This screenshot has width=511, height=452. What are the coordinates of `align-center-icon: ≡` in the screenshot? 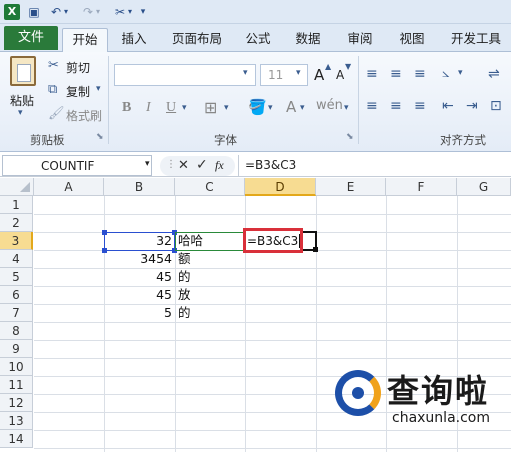 It's located at (396, 106).